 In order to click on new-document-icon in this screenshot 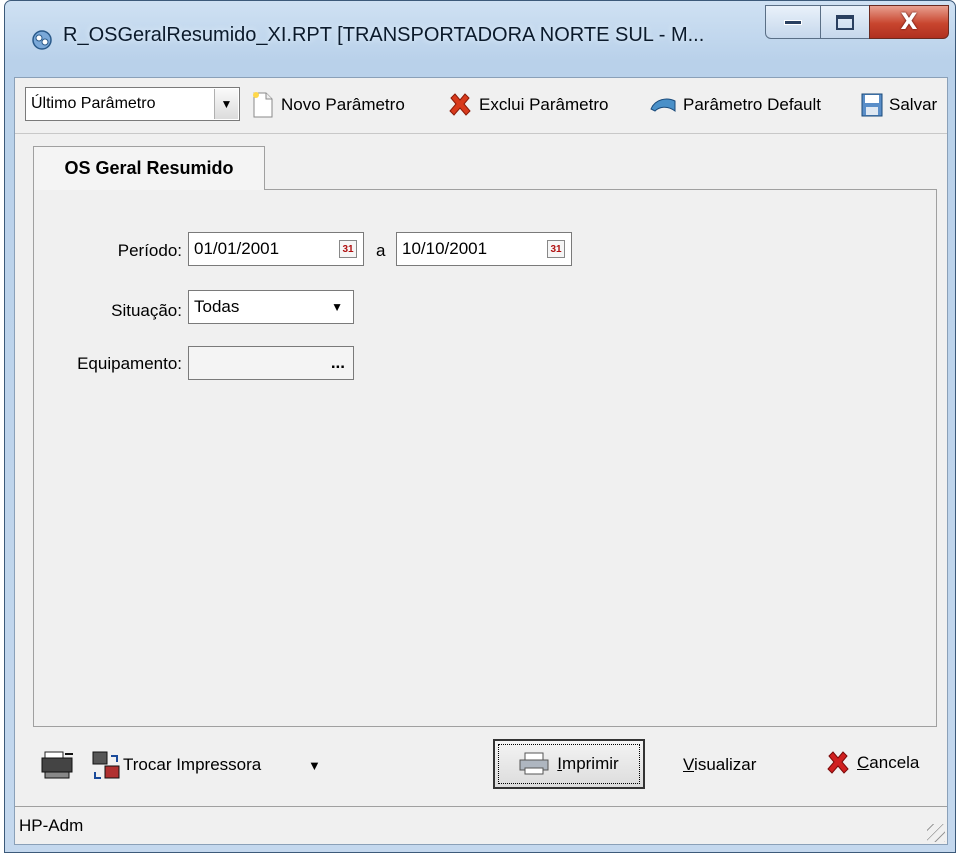, I will do `click(263, 105)`.